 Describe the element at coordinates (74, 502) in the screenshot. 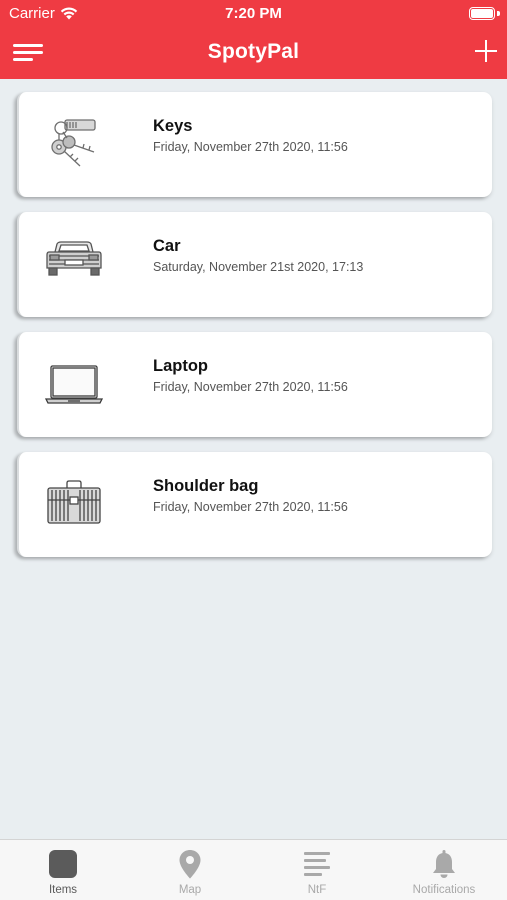

I see `briefcase-icon` at that location.